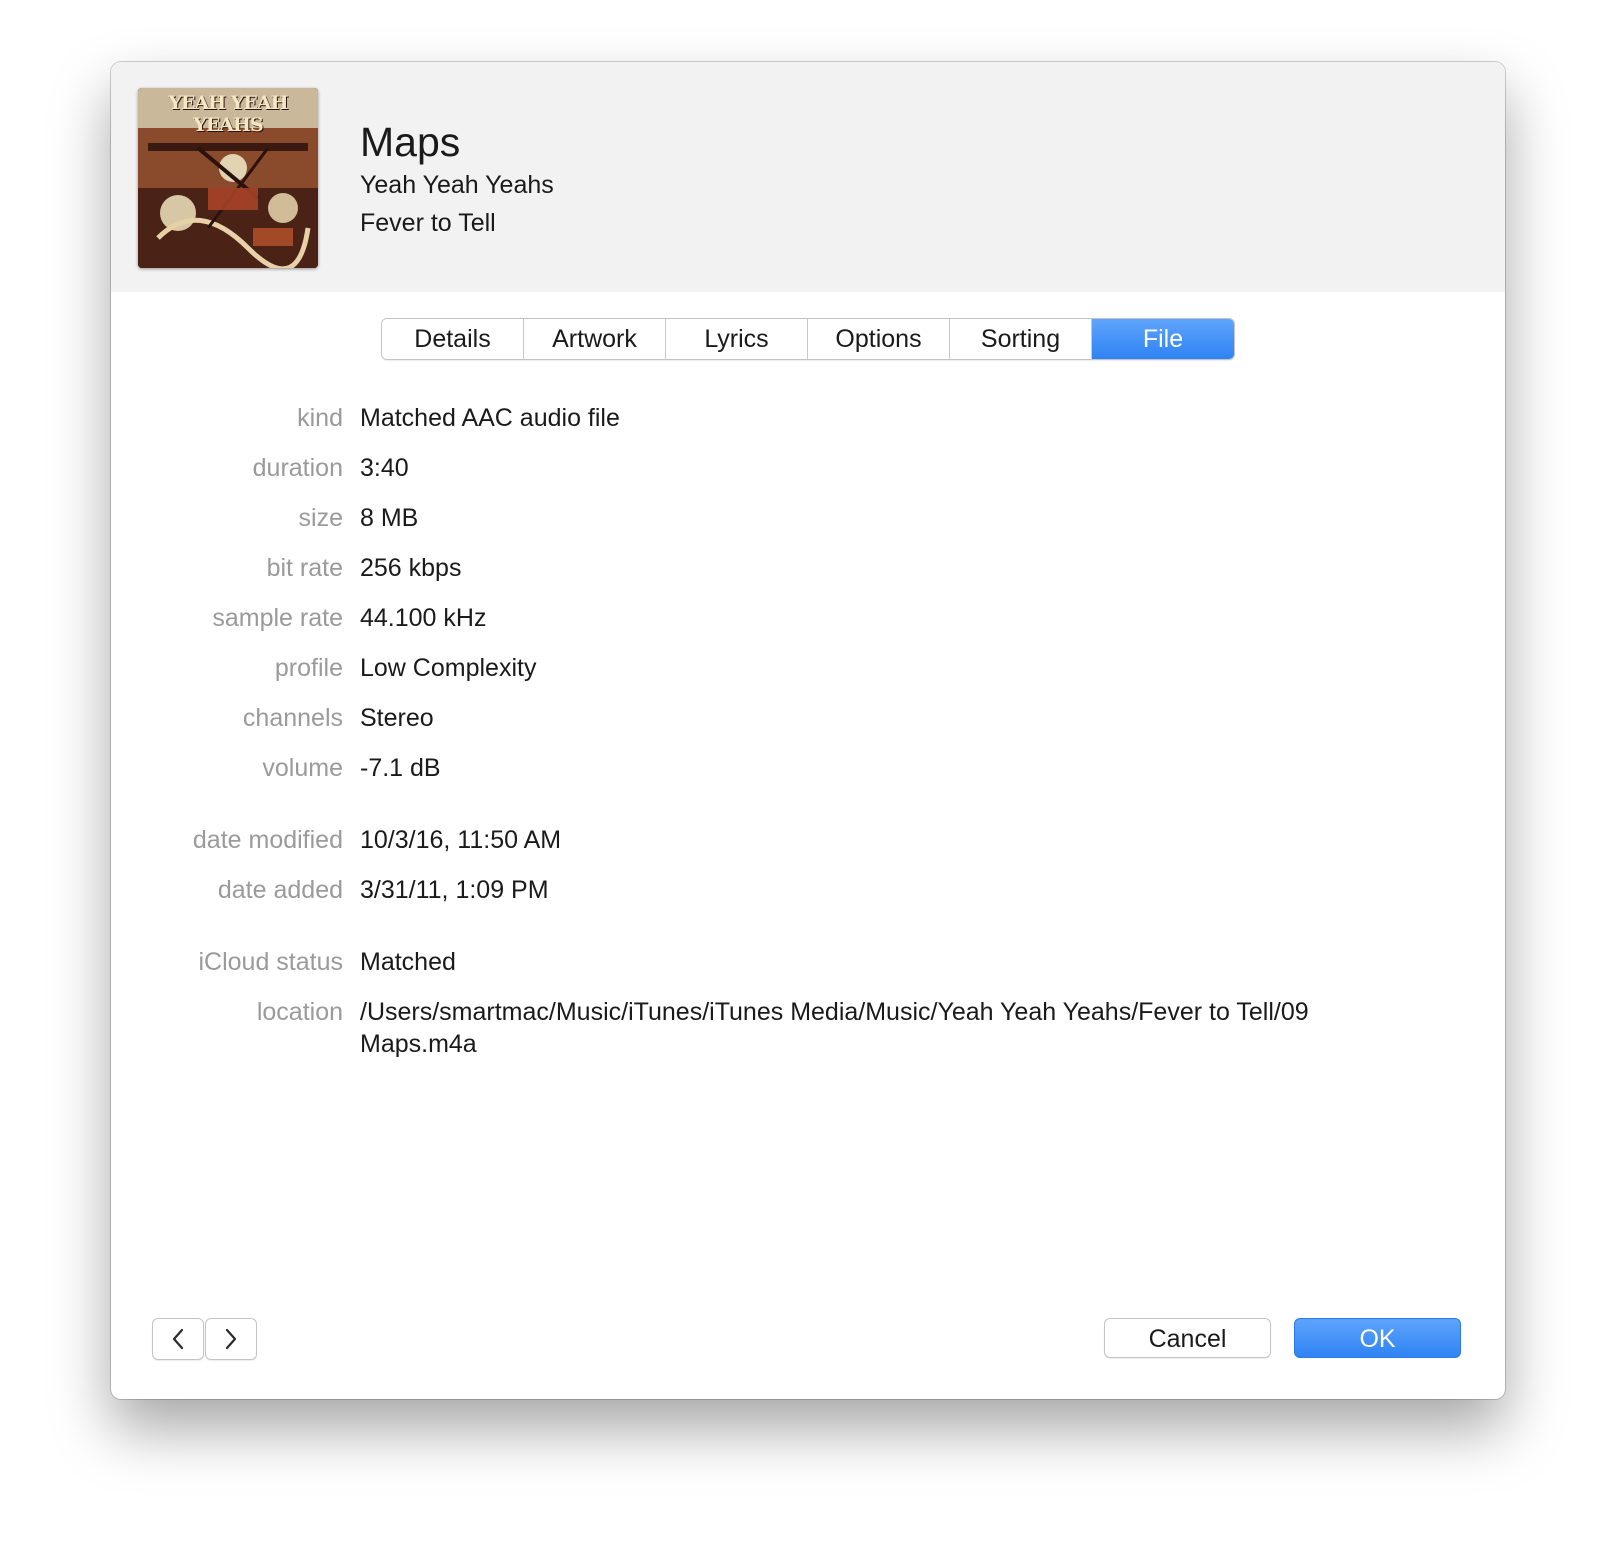 The width and height of the screenshot is (1610, 1554). I want to click on sample-rate-label: sample rate, so click(277, 618).